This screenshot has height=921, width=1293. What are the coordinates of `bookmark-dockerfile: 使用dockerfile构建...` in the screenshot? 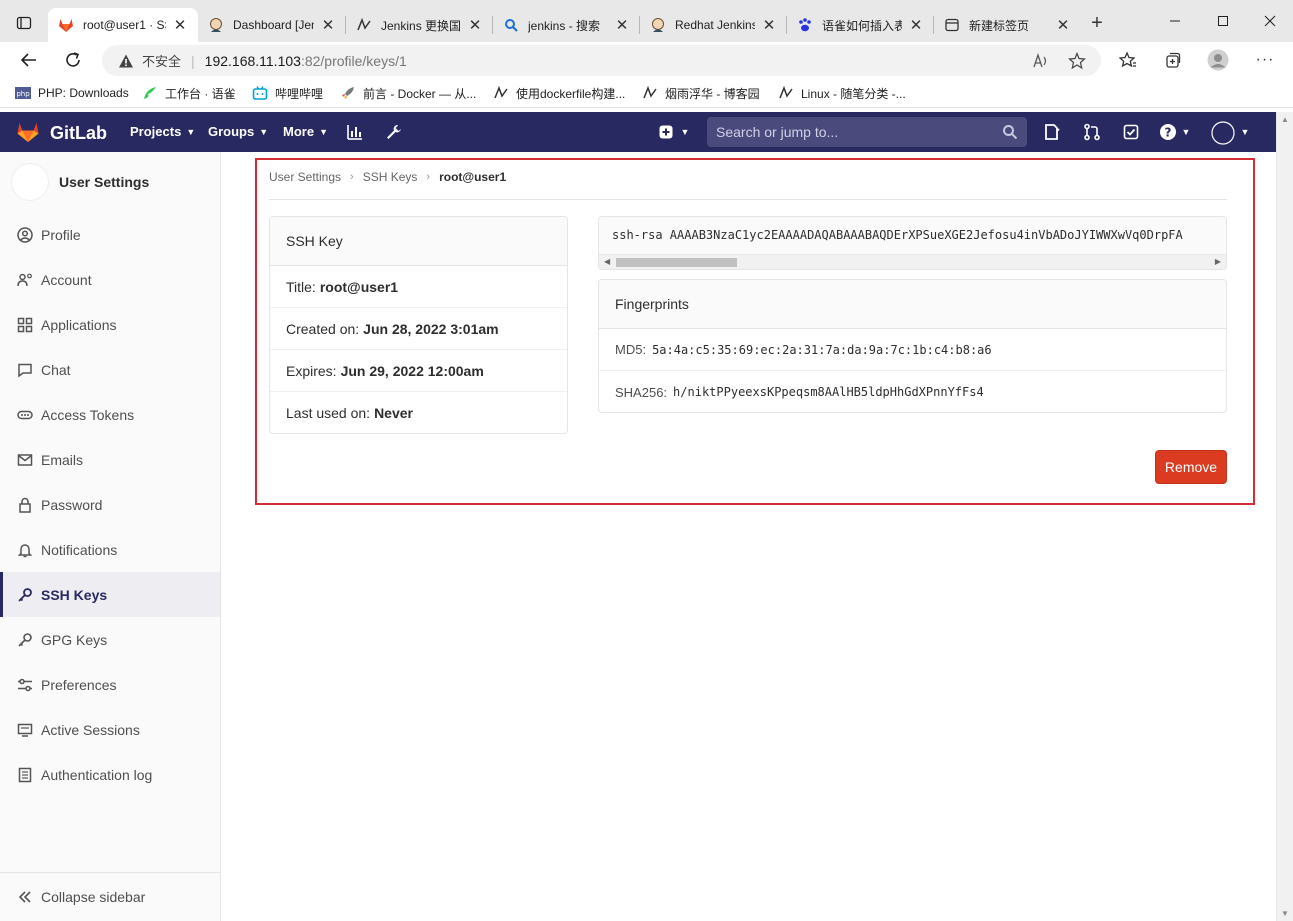 It's located at (559, 93).